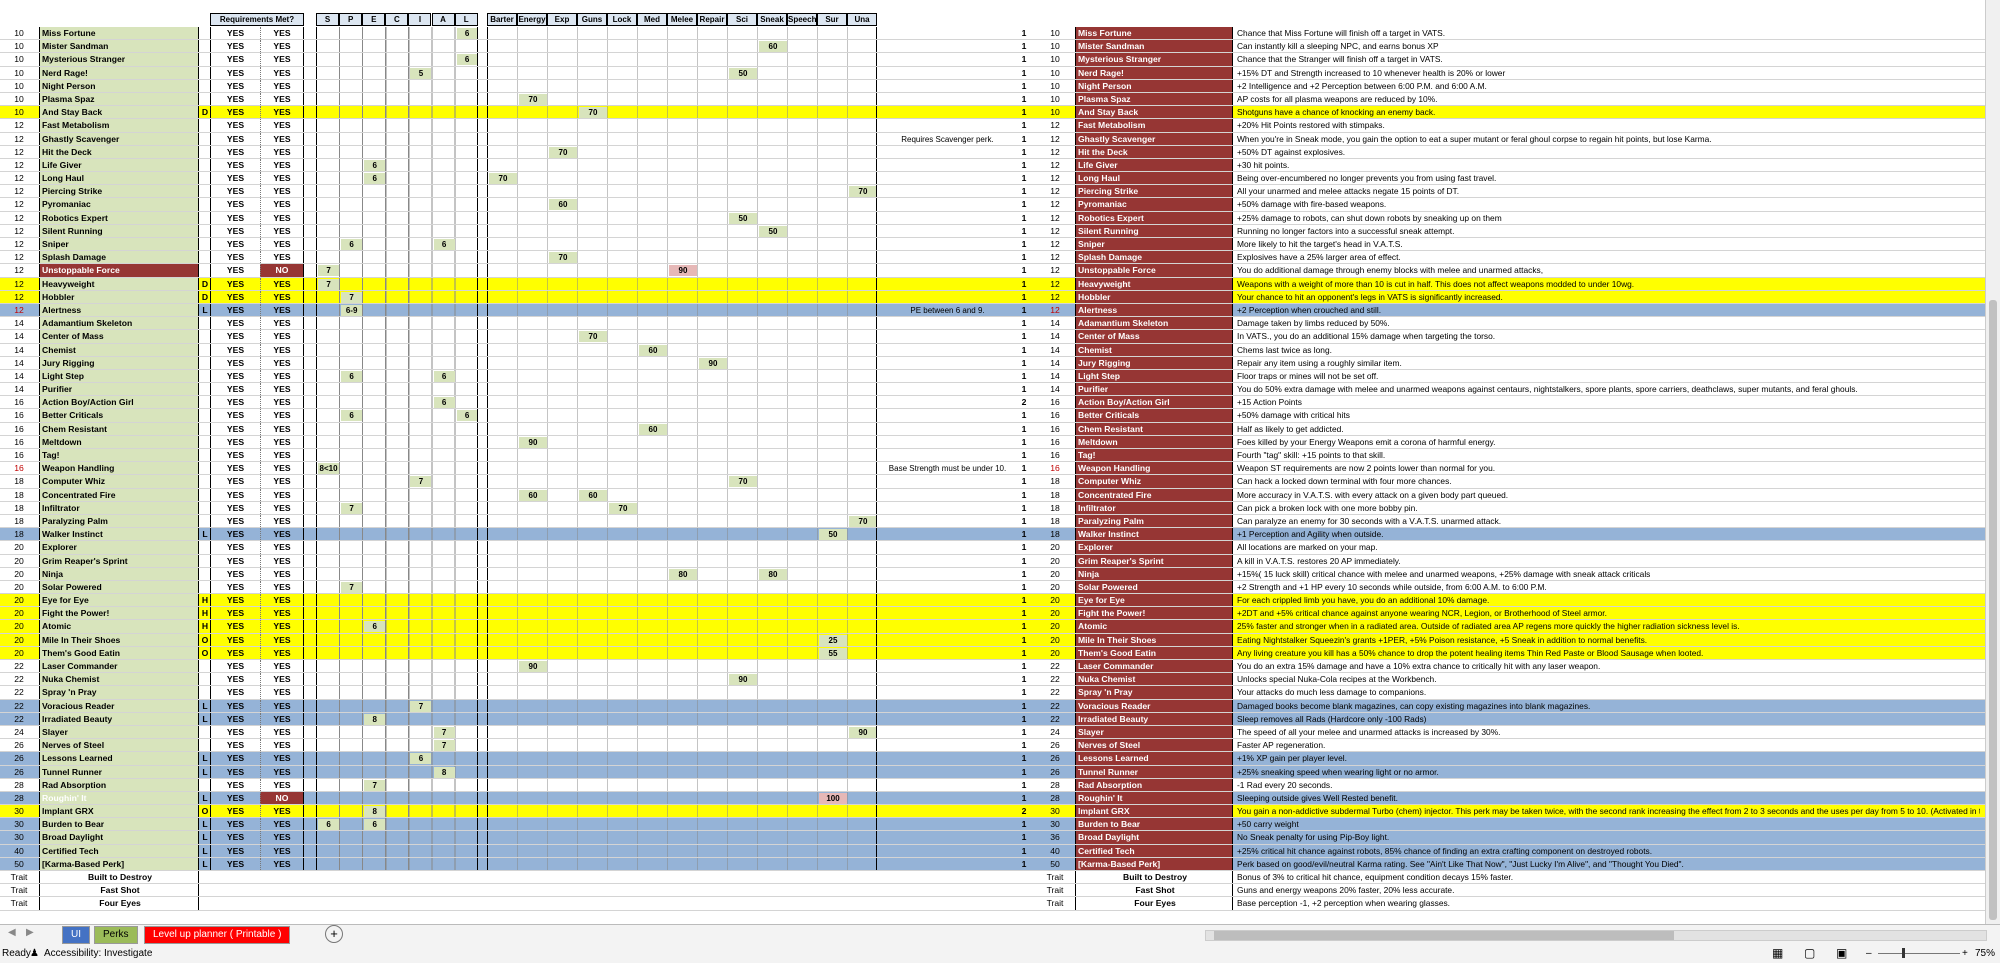 This screenshot has height=963, width=2000. What do you see at coordinates (1154, 652) in the screenshot?
I see `perk-name-cell-2: Them's Good Eatin` at bounding box center [1154, 652].